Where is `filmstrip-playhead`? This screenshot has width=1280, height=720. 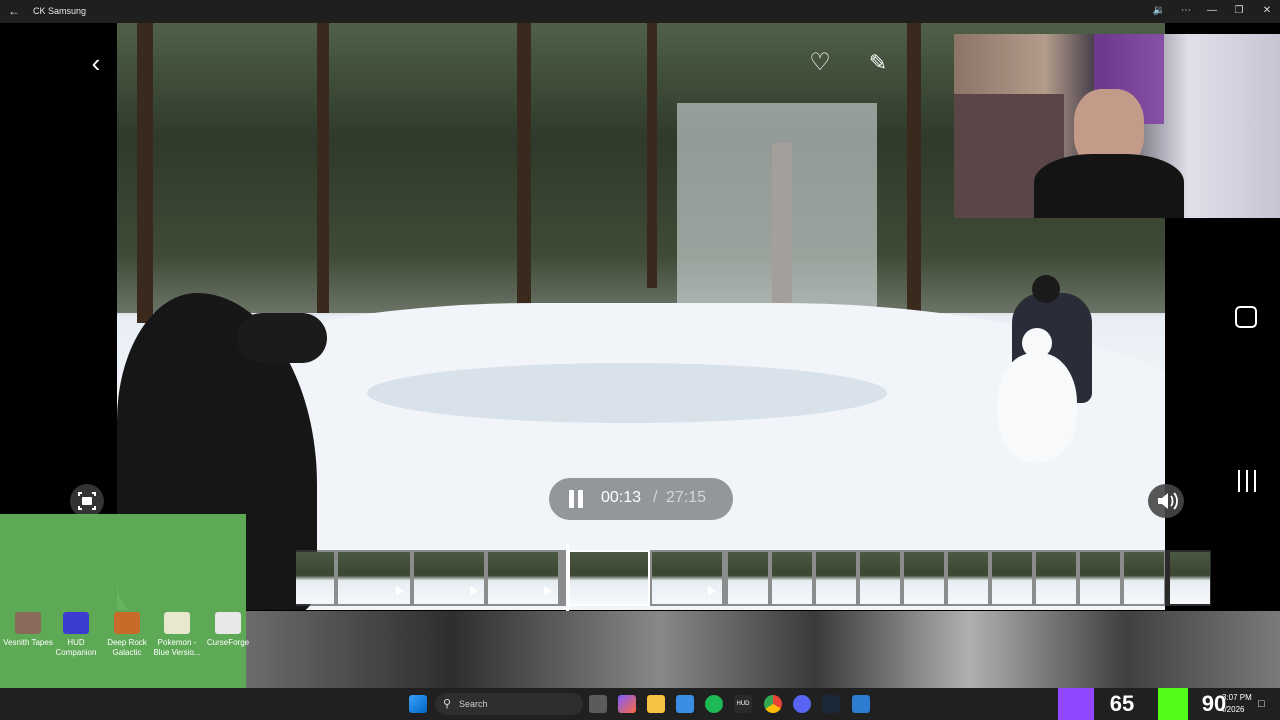 filmstrip-playhead is located at coordinates (567, 578).